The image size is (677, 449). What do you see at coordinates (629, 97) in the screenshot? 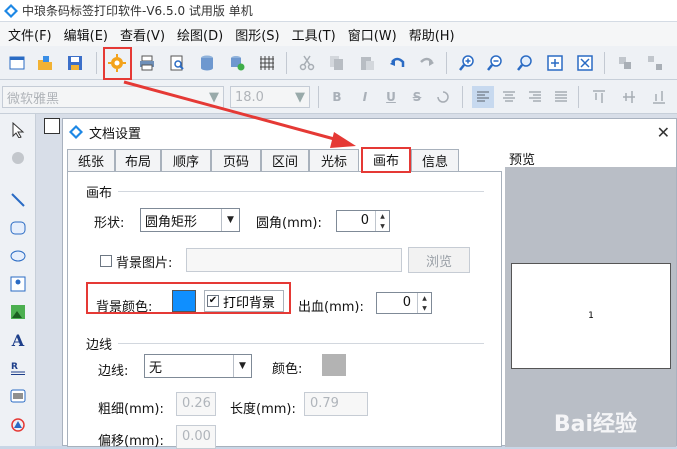
I see `align-middle-icon` at bounding box center [629, 97].